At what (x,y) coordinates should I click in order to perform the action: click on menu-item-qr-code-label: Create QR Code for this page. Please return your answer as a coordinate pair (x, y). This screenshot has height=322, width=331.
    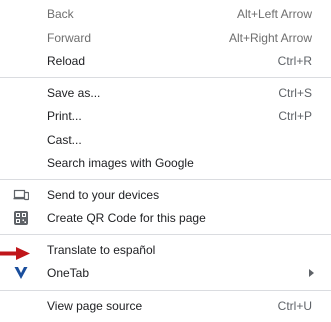
    Looking at the image, I should click on (126, 218).